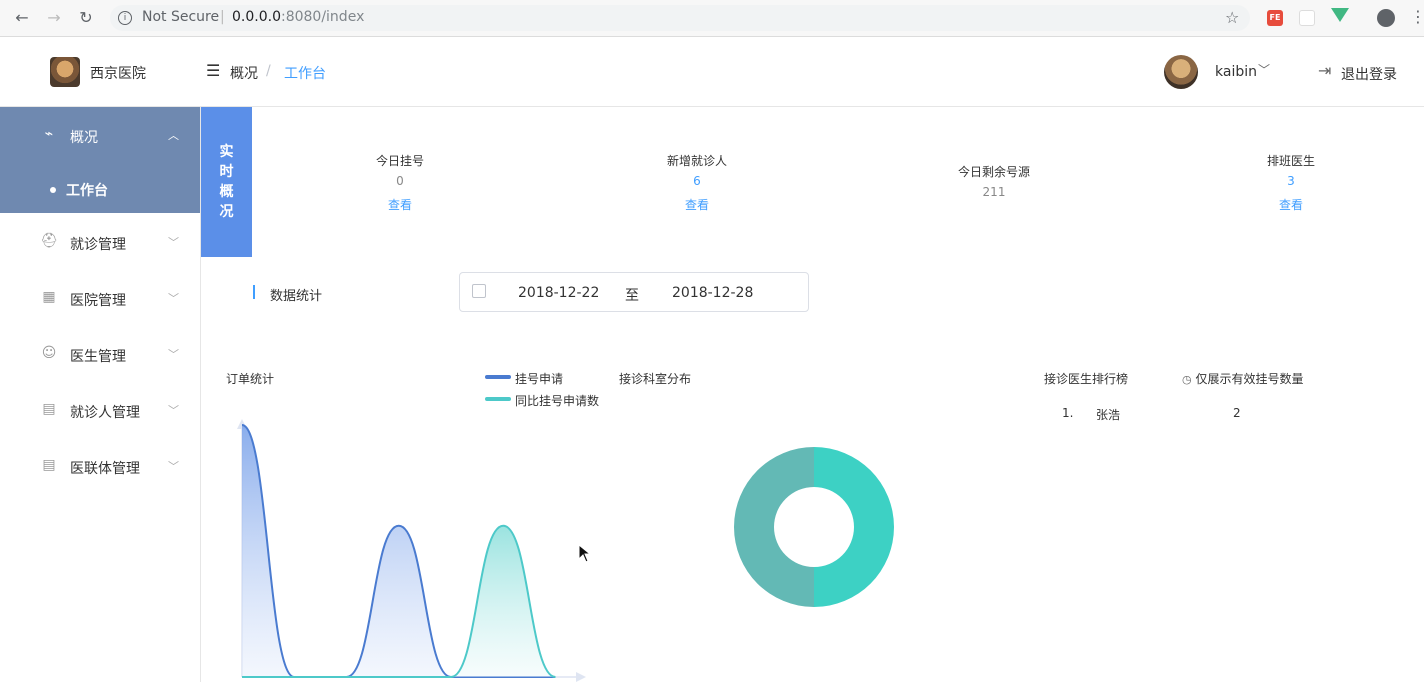 This screenshot has height=682, width=1424. Describe the element at coordinates (539, 379) in the screenshot. I see `legend-series1: 挂号申请` at that location.